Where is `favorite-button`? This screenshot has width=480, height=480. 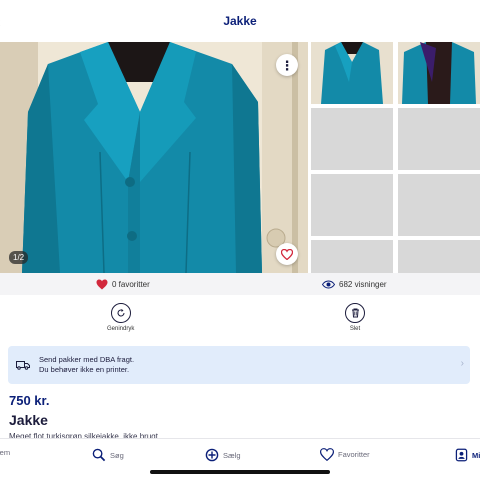
favorite-button is located at coordinates (287, 254).